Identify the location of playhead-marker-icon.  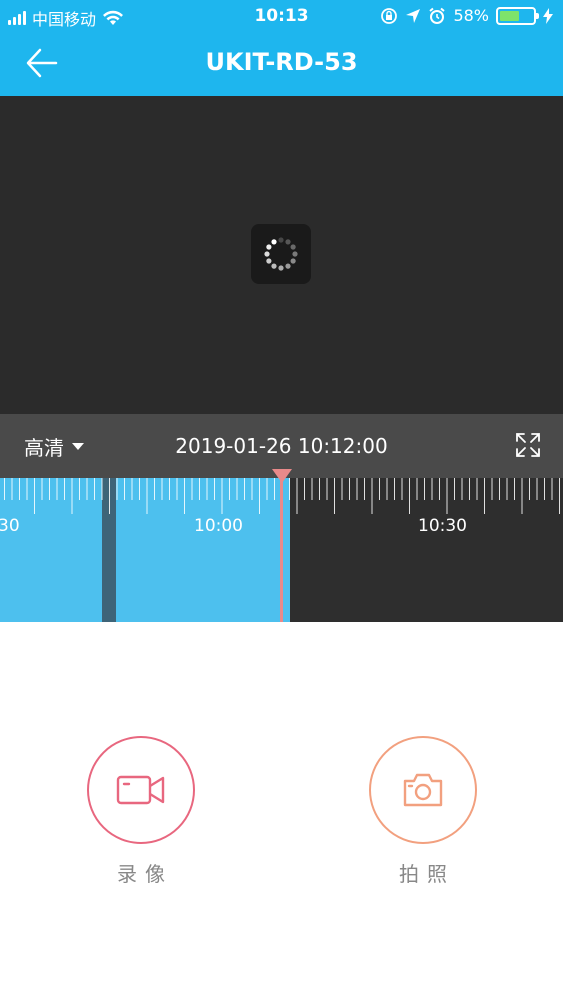
(282, 476).